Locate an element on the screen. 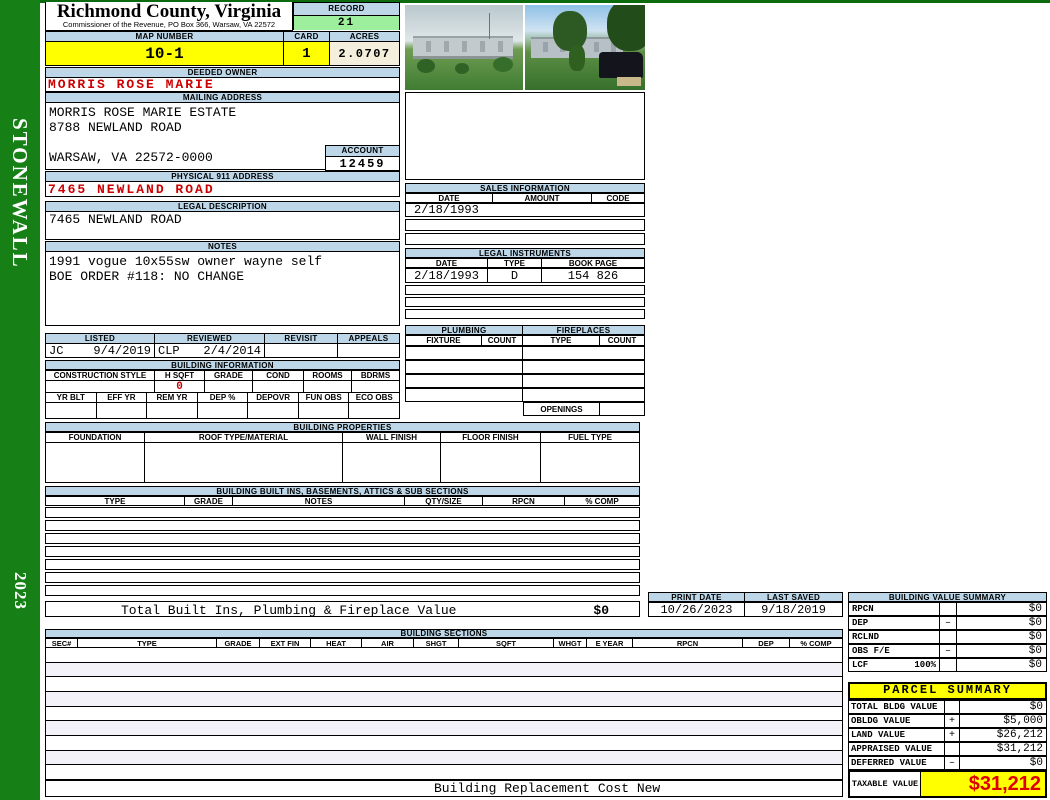 The height and width of the screenshot is (800, 1050). instruments-header-row: DATE TYPE BOOK PAGE is located at coordinates (525, 263).